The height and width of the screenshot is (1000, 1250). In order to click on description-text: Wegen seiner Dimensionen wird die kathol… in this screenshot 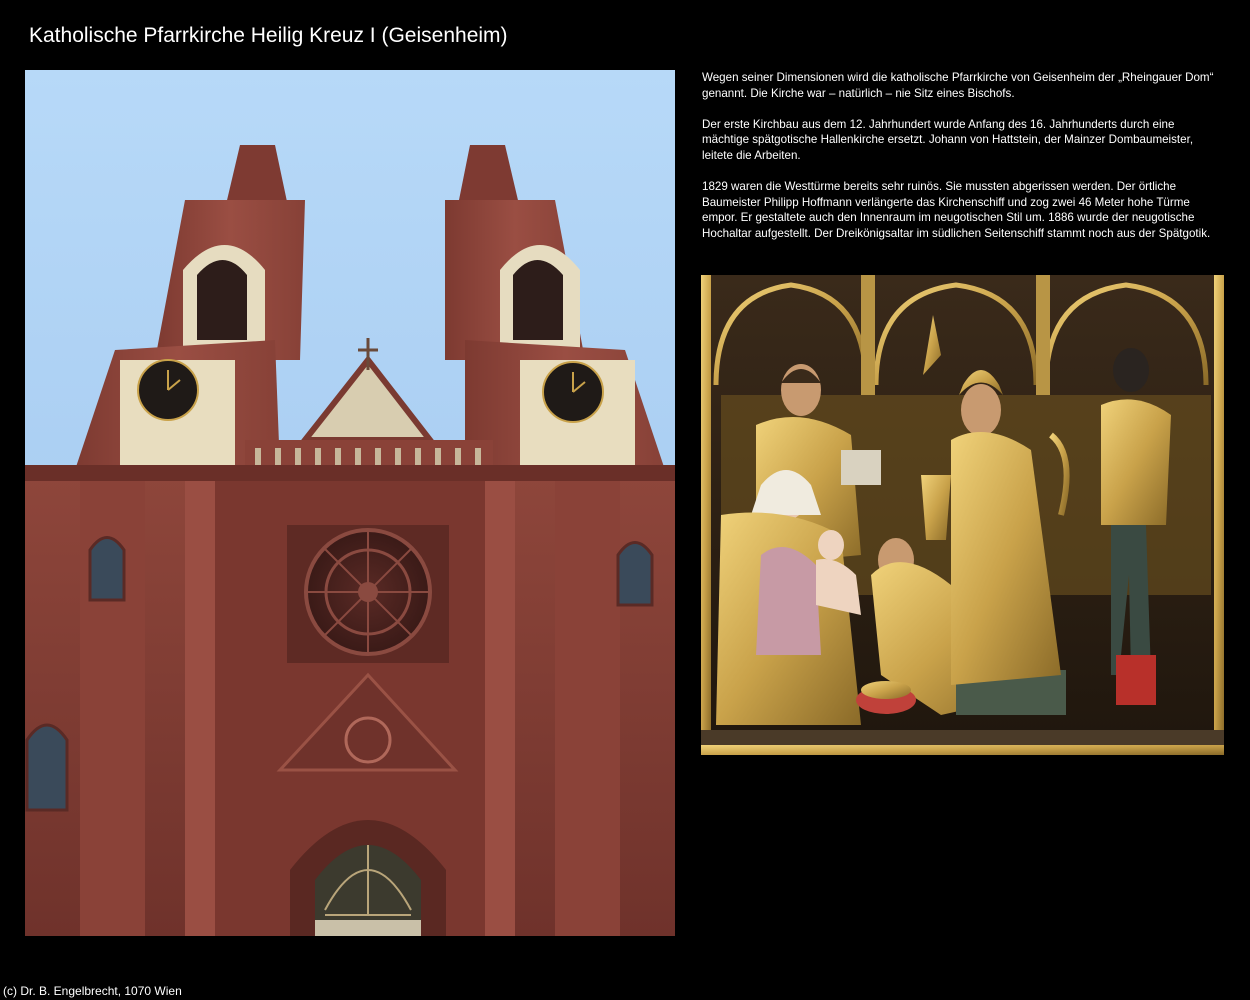, I will do `click(961, 163)`.